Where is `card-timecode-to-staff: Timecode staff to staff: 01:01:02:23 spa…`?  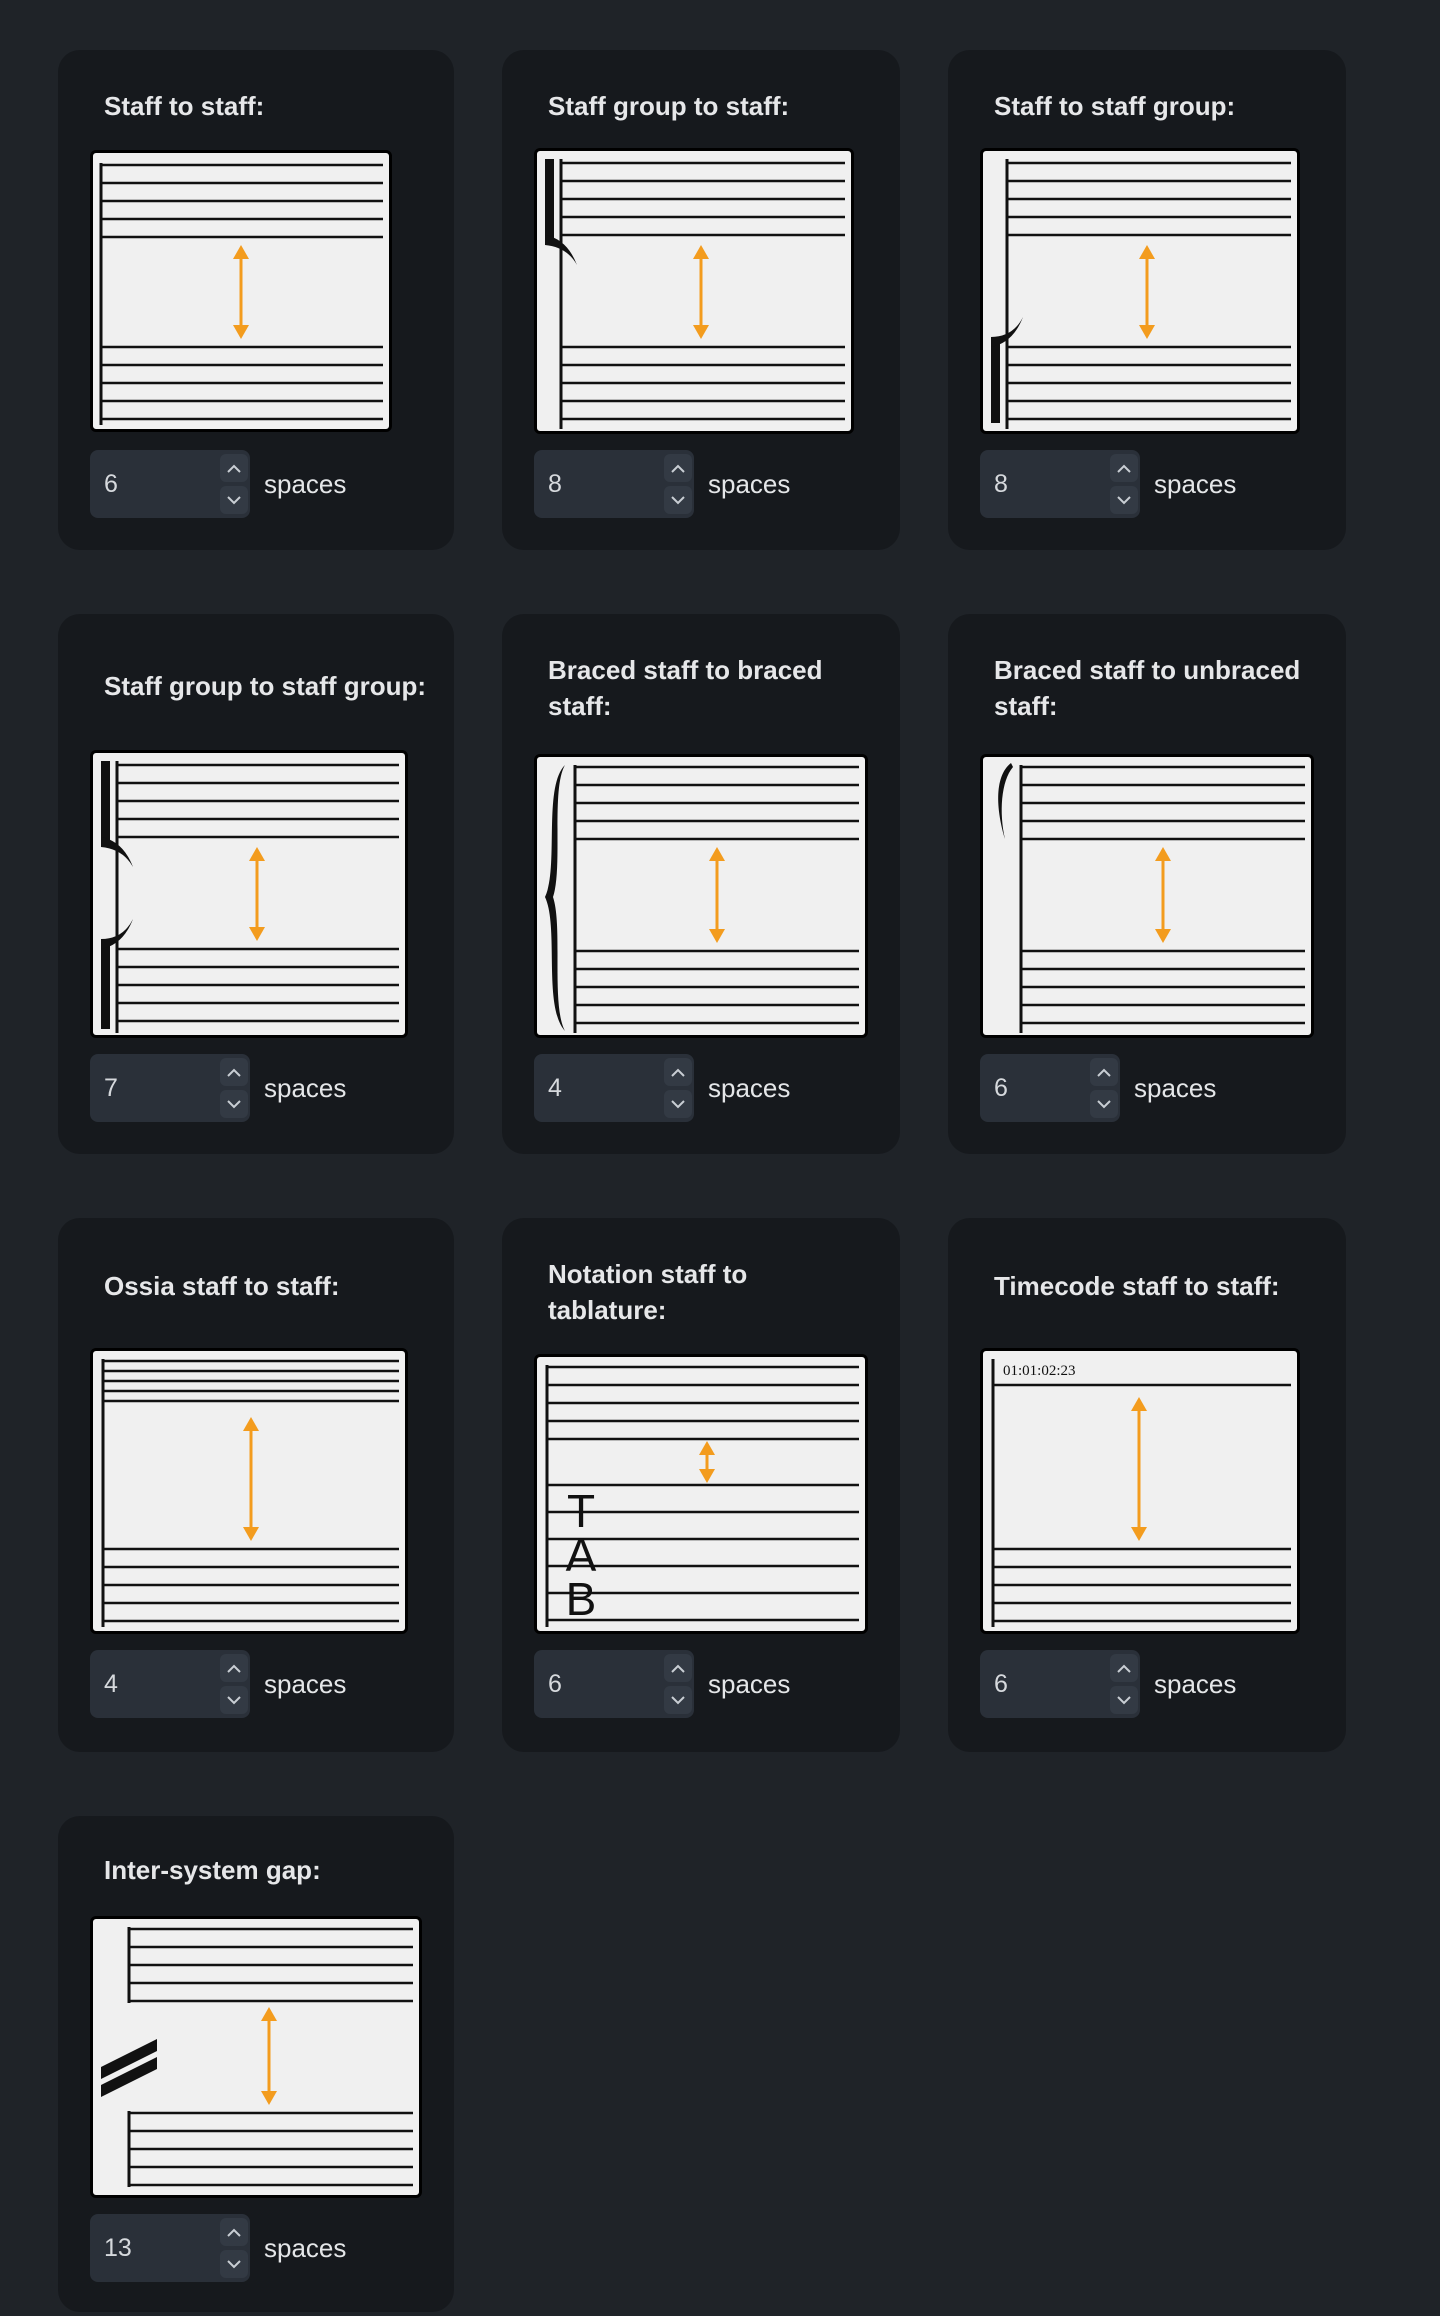 card-timecode-to-staff: Timecode staff to staff: 01:01:02:23 spa… is located at coordinates (1147, 1485).